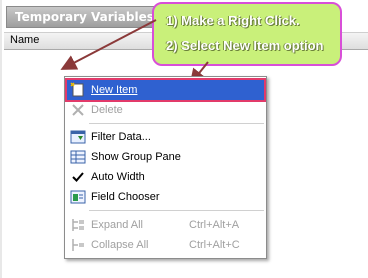 This screenshot has height=278, width=368. Describe the element at coordinates (120, 245) in the screenshot. I see `menu-item-label: Collapse All` at that location.